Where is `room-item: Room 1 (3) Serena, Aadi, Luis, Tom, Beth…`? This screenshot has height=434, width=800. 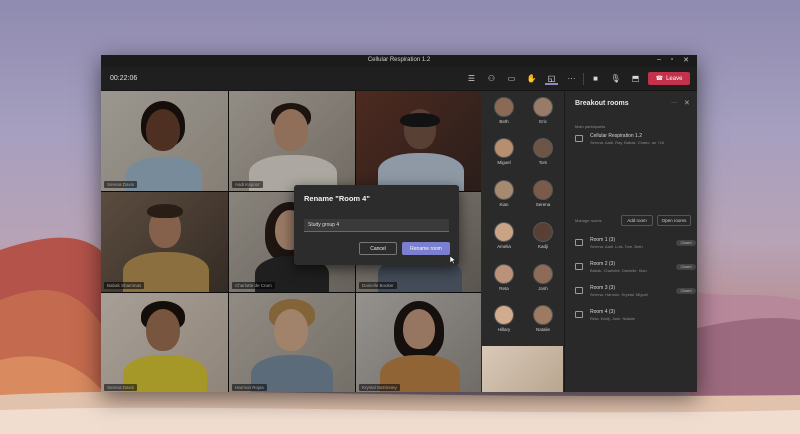 room-item: Room 1 (3) Serena, Aadi, Luis, Tom, Beth… is located at coordinates (635, 247).